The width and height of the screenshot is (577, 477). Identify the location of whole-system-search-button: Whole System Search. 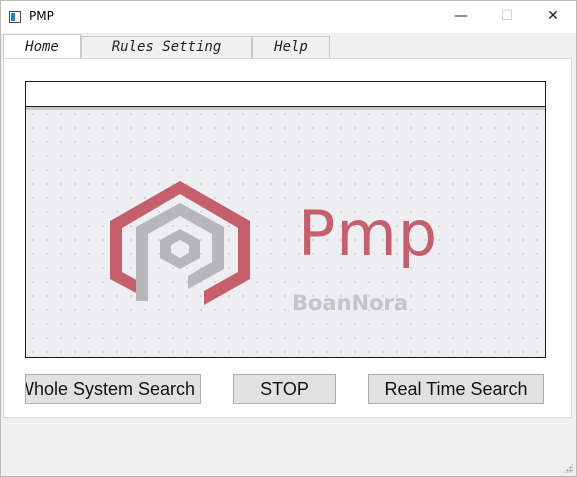
(113, 389).